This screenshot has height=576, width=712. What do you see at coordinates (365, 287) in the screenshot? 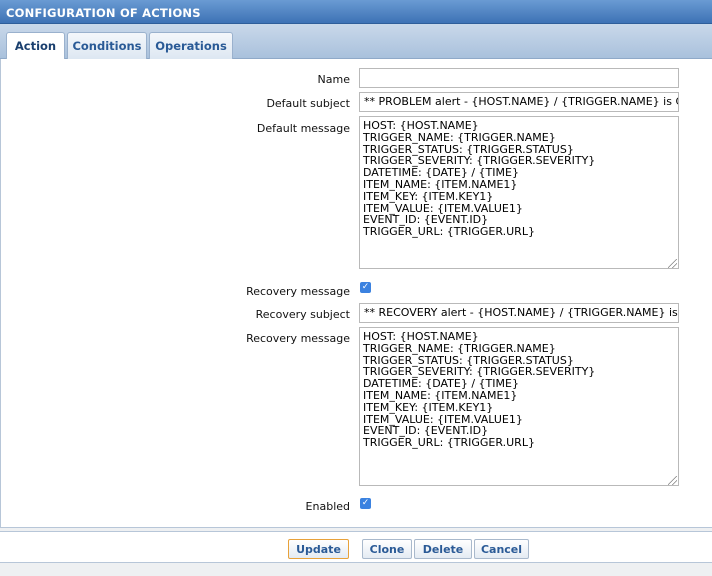
I see `recovery-message-checkbox: ✓` at bounding box center [365, 287].